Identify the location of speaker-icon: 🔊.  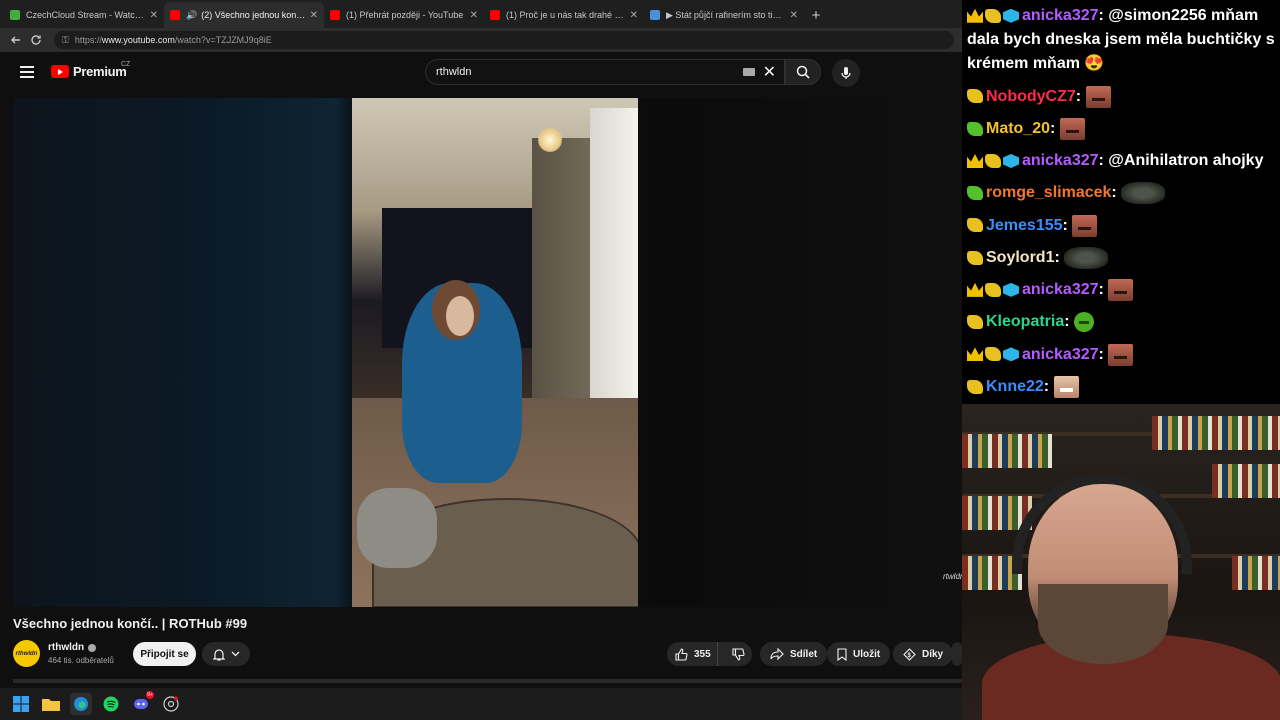
(191, 15).